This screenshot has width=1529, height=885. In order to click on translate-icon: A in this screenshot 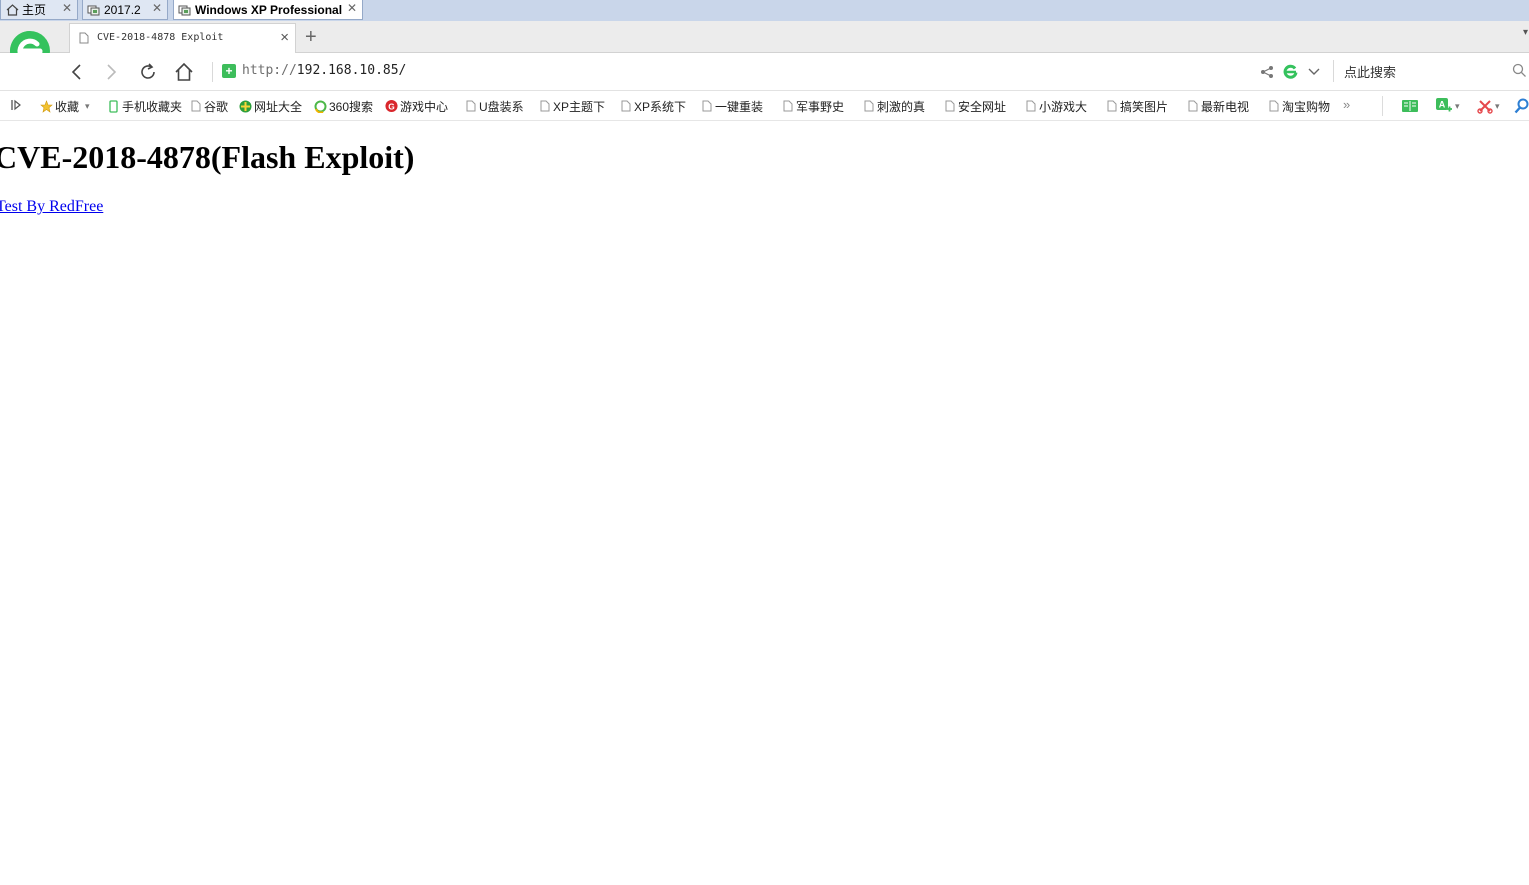, I will do `click(1444, 105)`.